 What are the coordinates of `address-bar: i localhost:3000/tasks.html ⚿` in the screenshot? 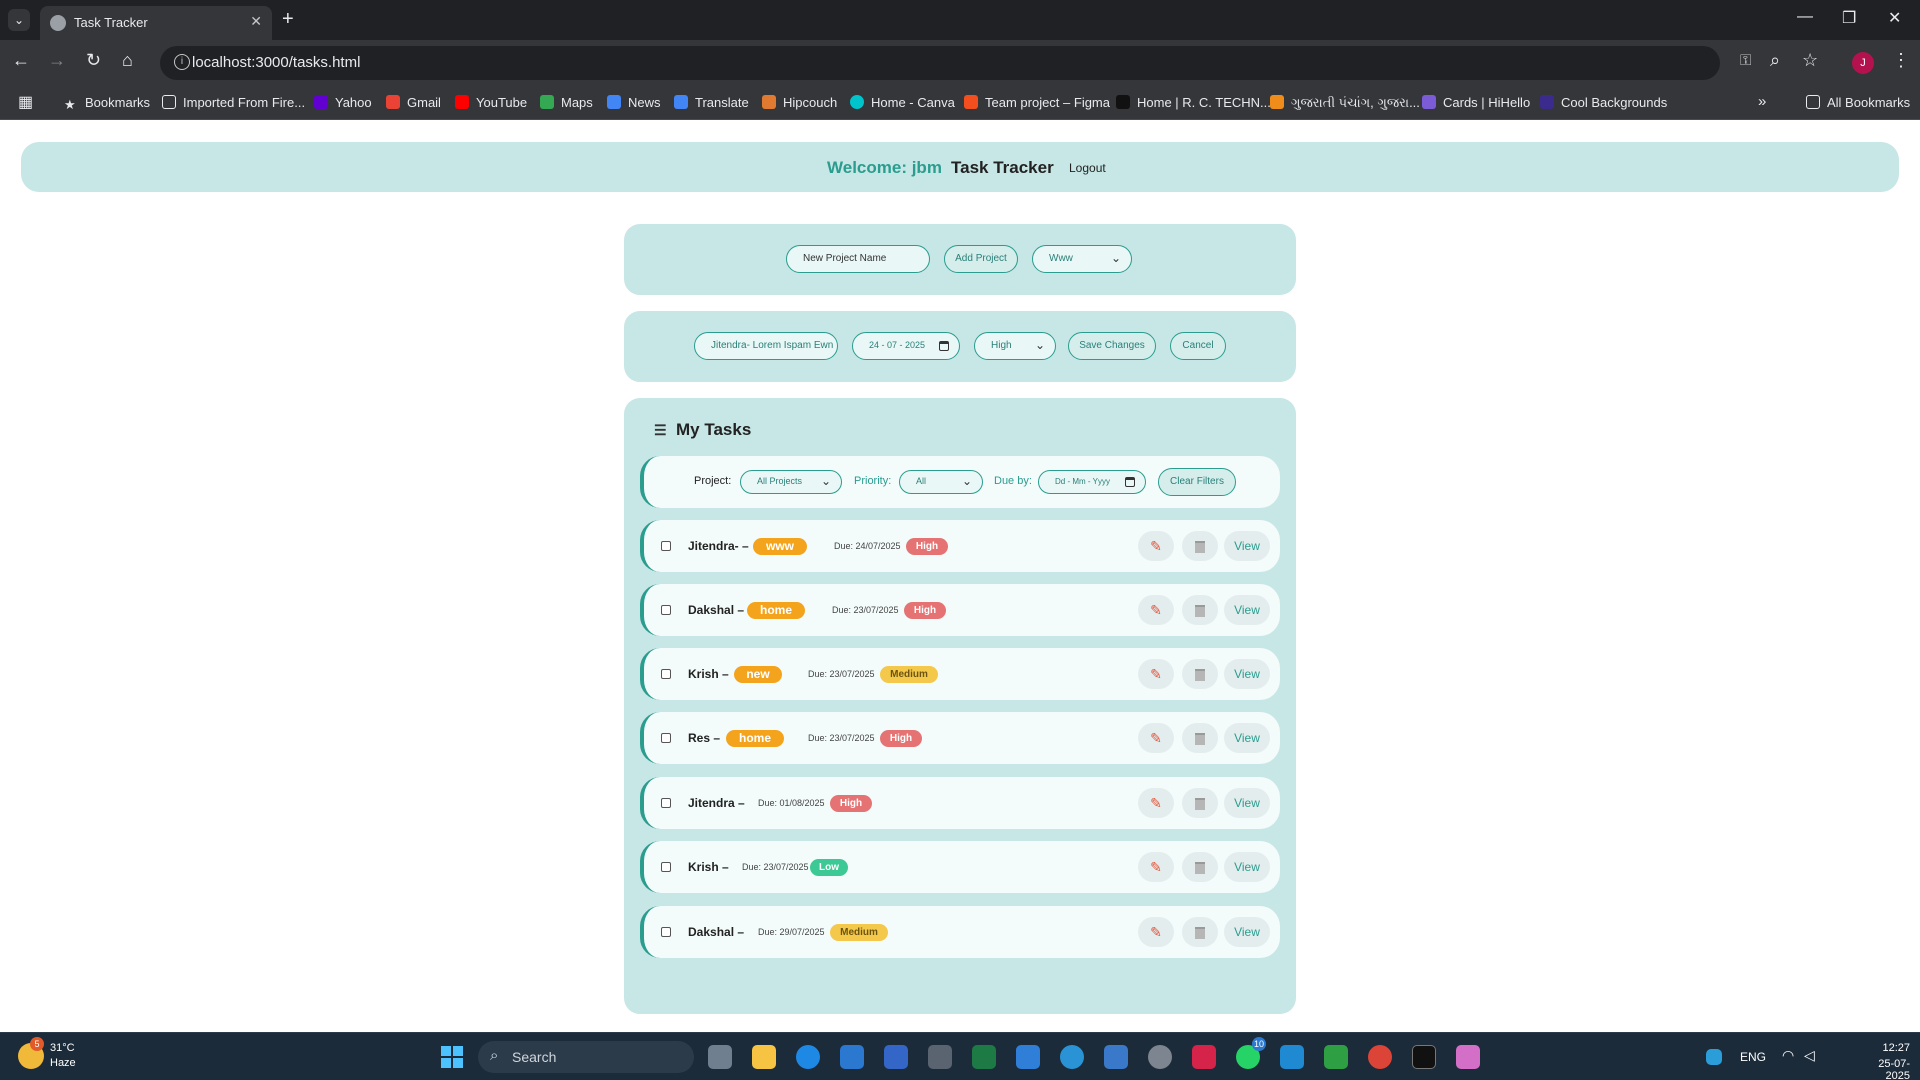 It's located at (955, 63).